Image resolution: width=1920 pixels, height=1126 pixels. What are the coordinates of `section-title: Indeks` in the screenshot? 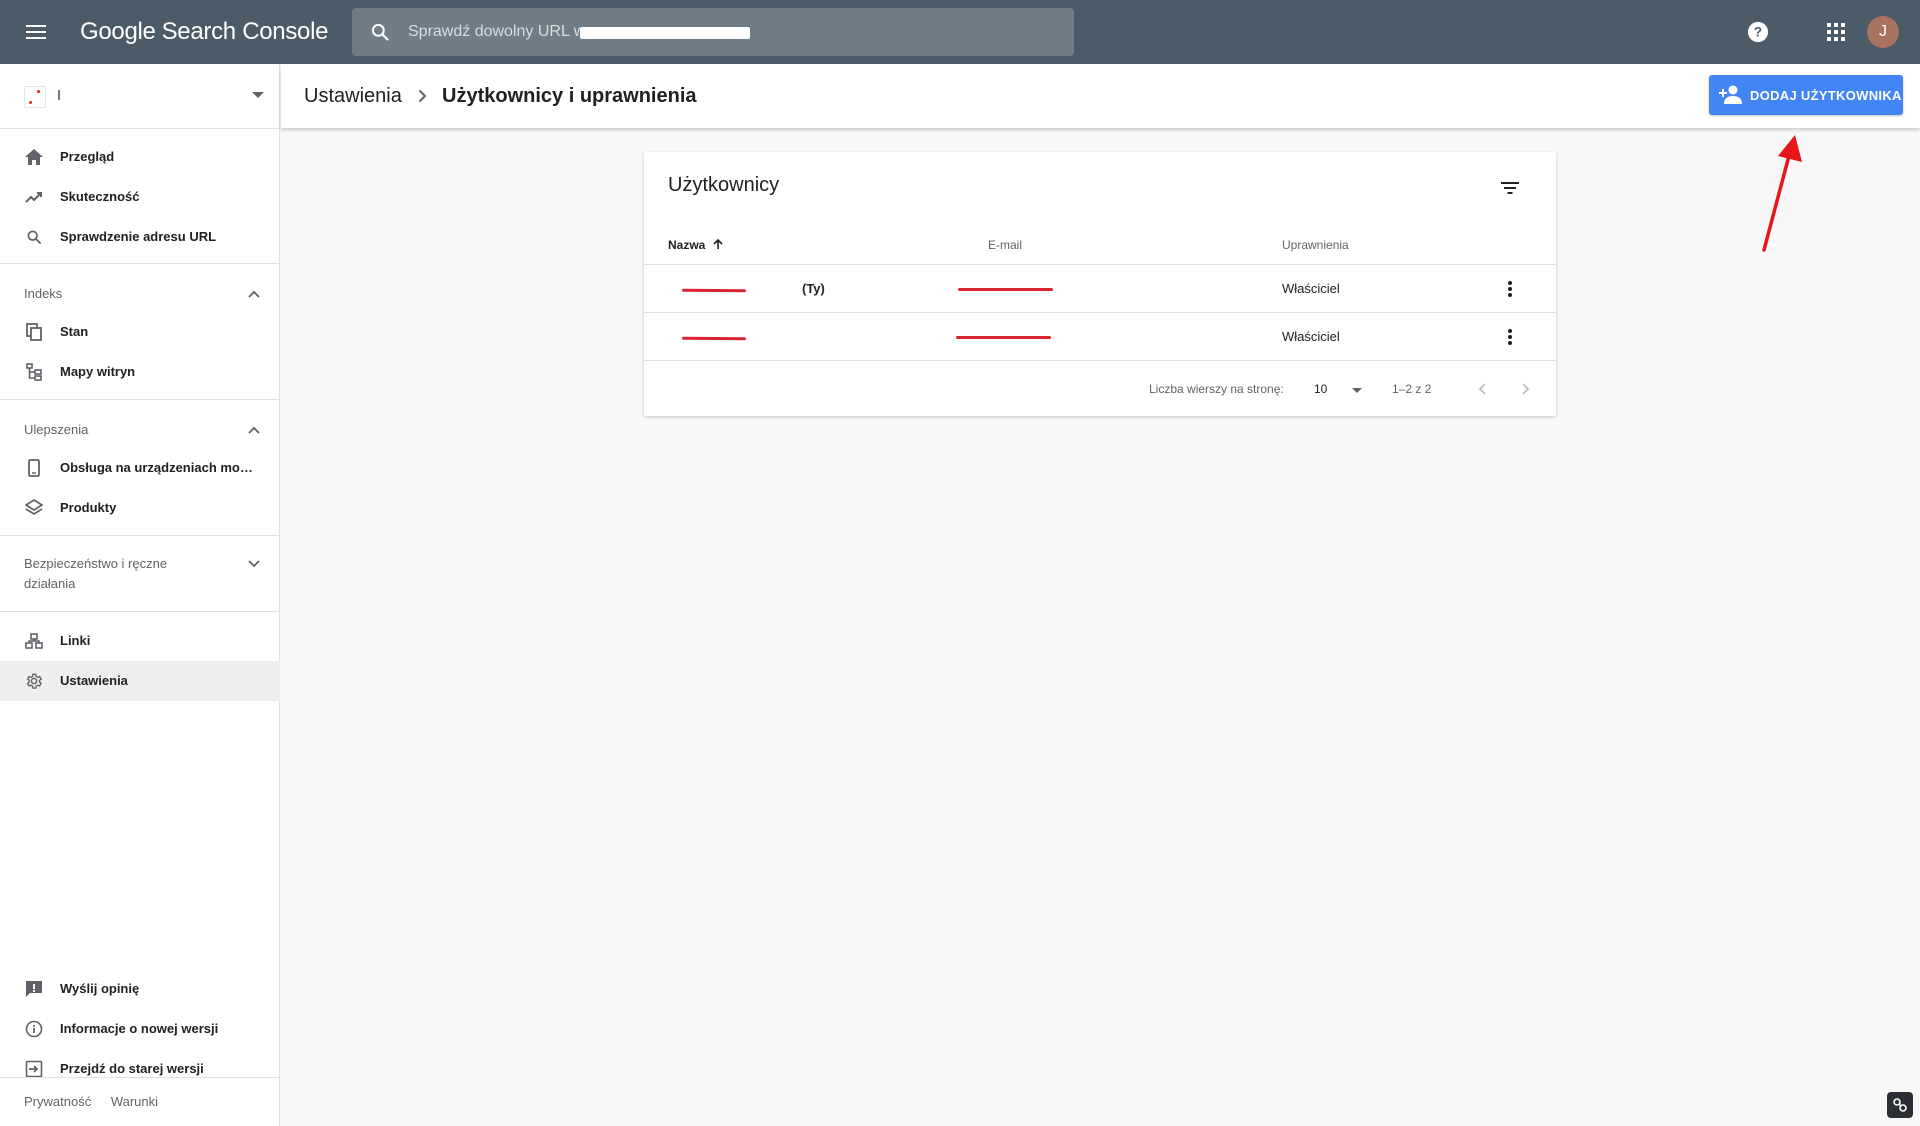 It's located at (43, 293).